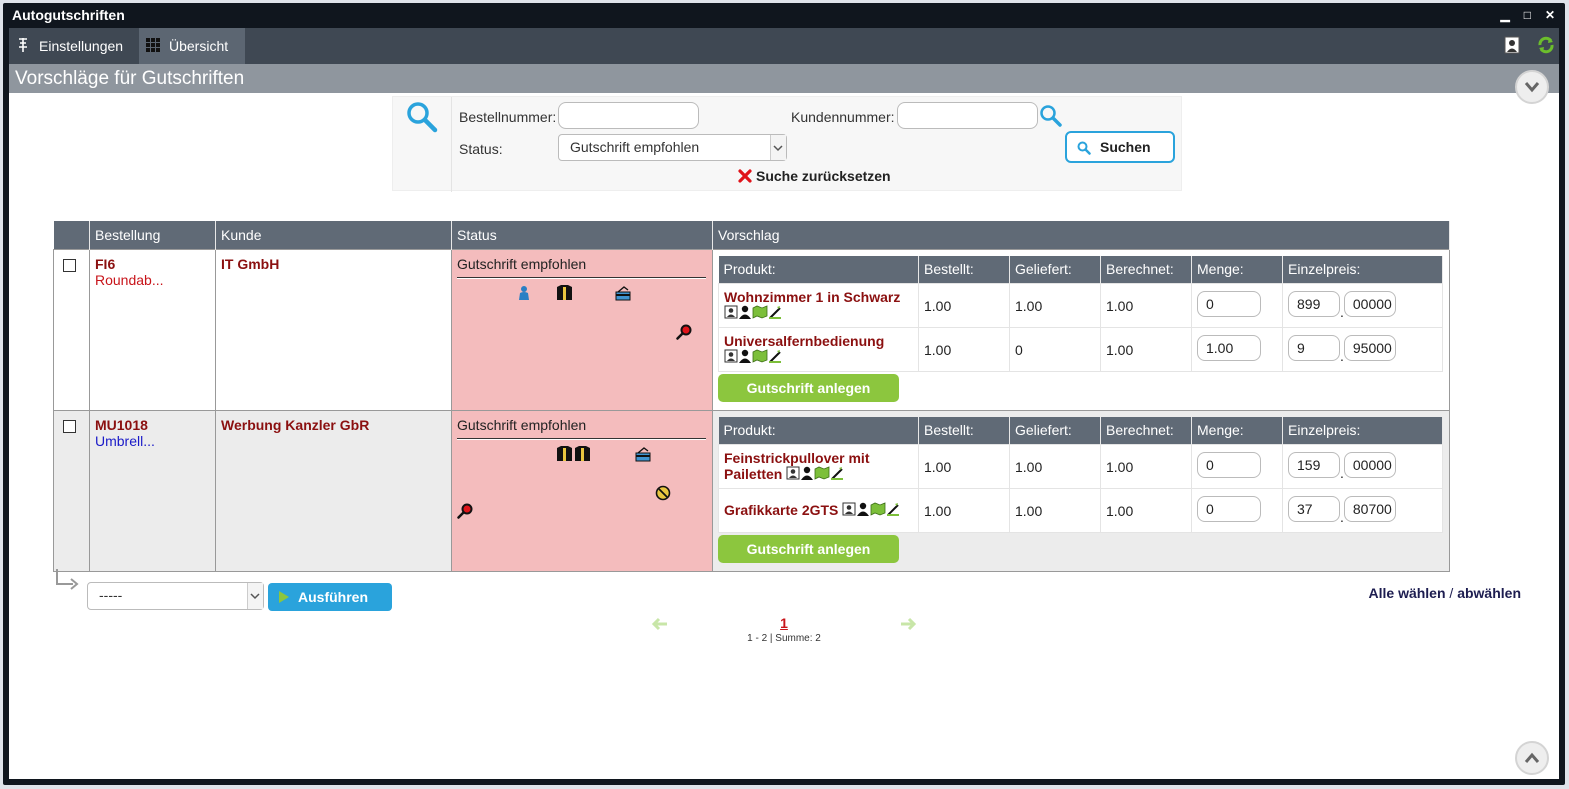 The height and width of the screenshot is (789, 1569). I want to click on blocked-icon, so click(663, 493).